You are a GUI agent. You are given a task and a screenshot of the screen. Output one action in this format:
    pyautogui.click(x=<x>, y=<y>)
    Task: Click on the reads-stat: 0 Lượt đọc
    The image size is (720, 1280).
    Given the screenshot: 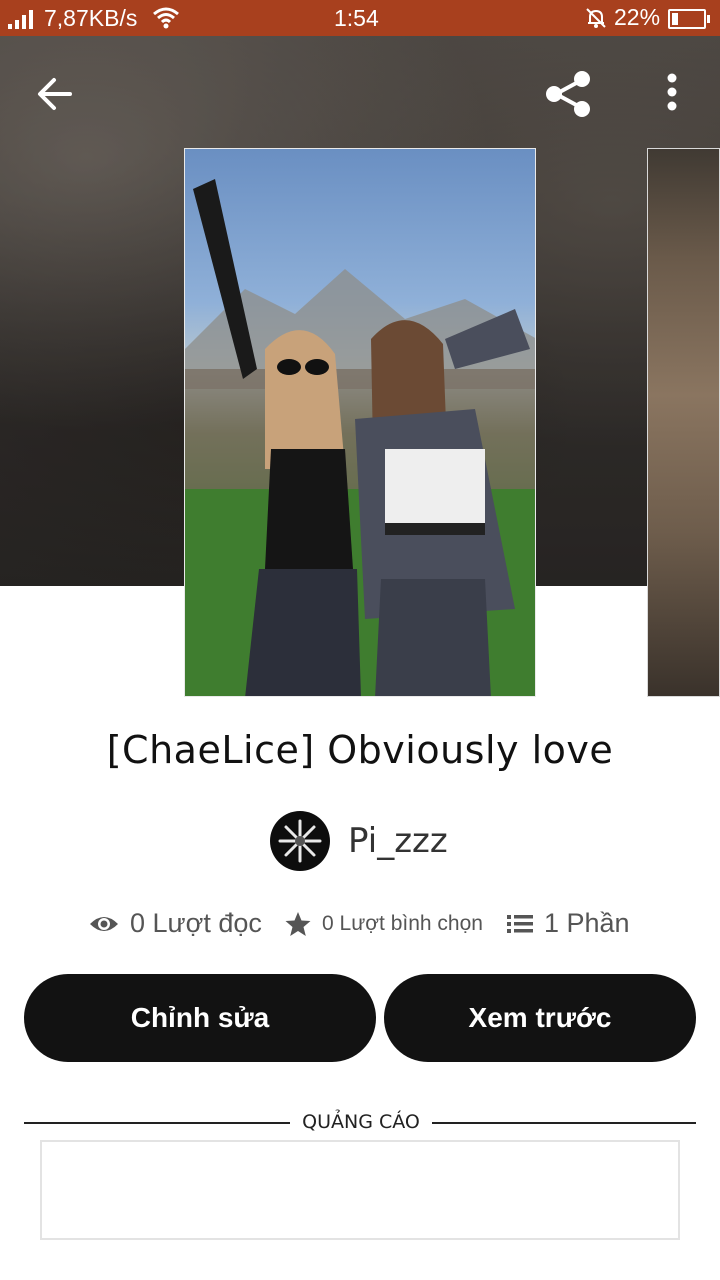 What is the action you would take?
    pyautogui.click(x=175, y=923)
    